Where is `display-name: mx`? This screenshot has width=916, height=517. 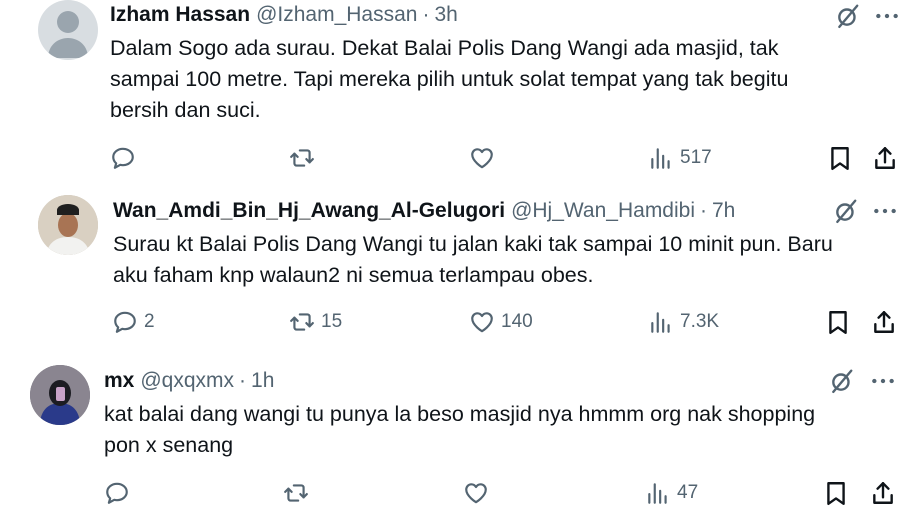
display-name: mx is located at coordinates (119, 381).